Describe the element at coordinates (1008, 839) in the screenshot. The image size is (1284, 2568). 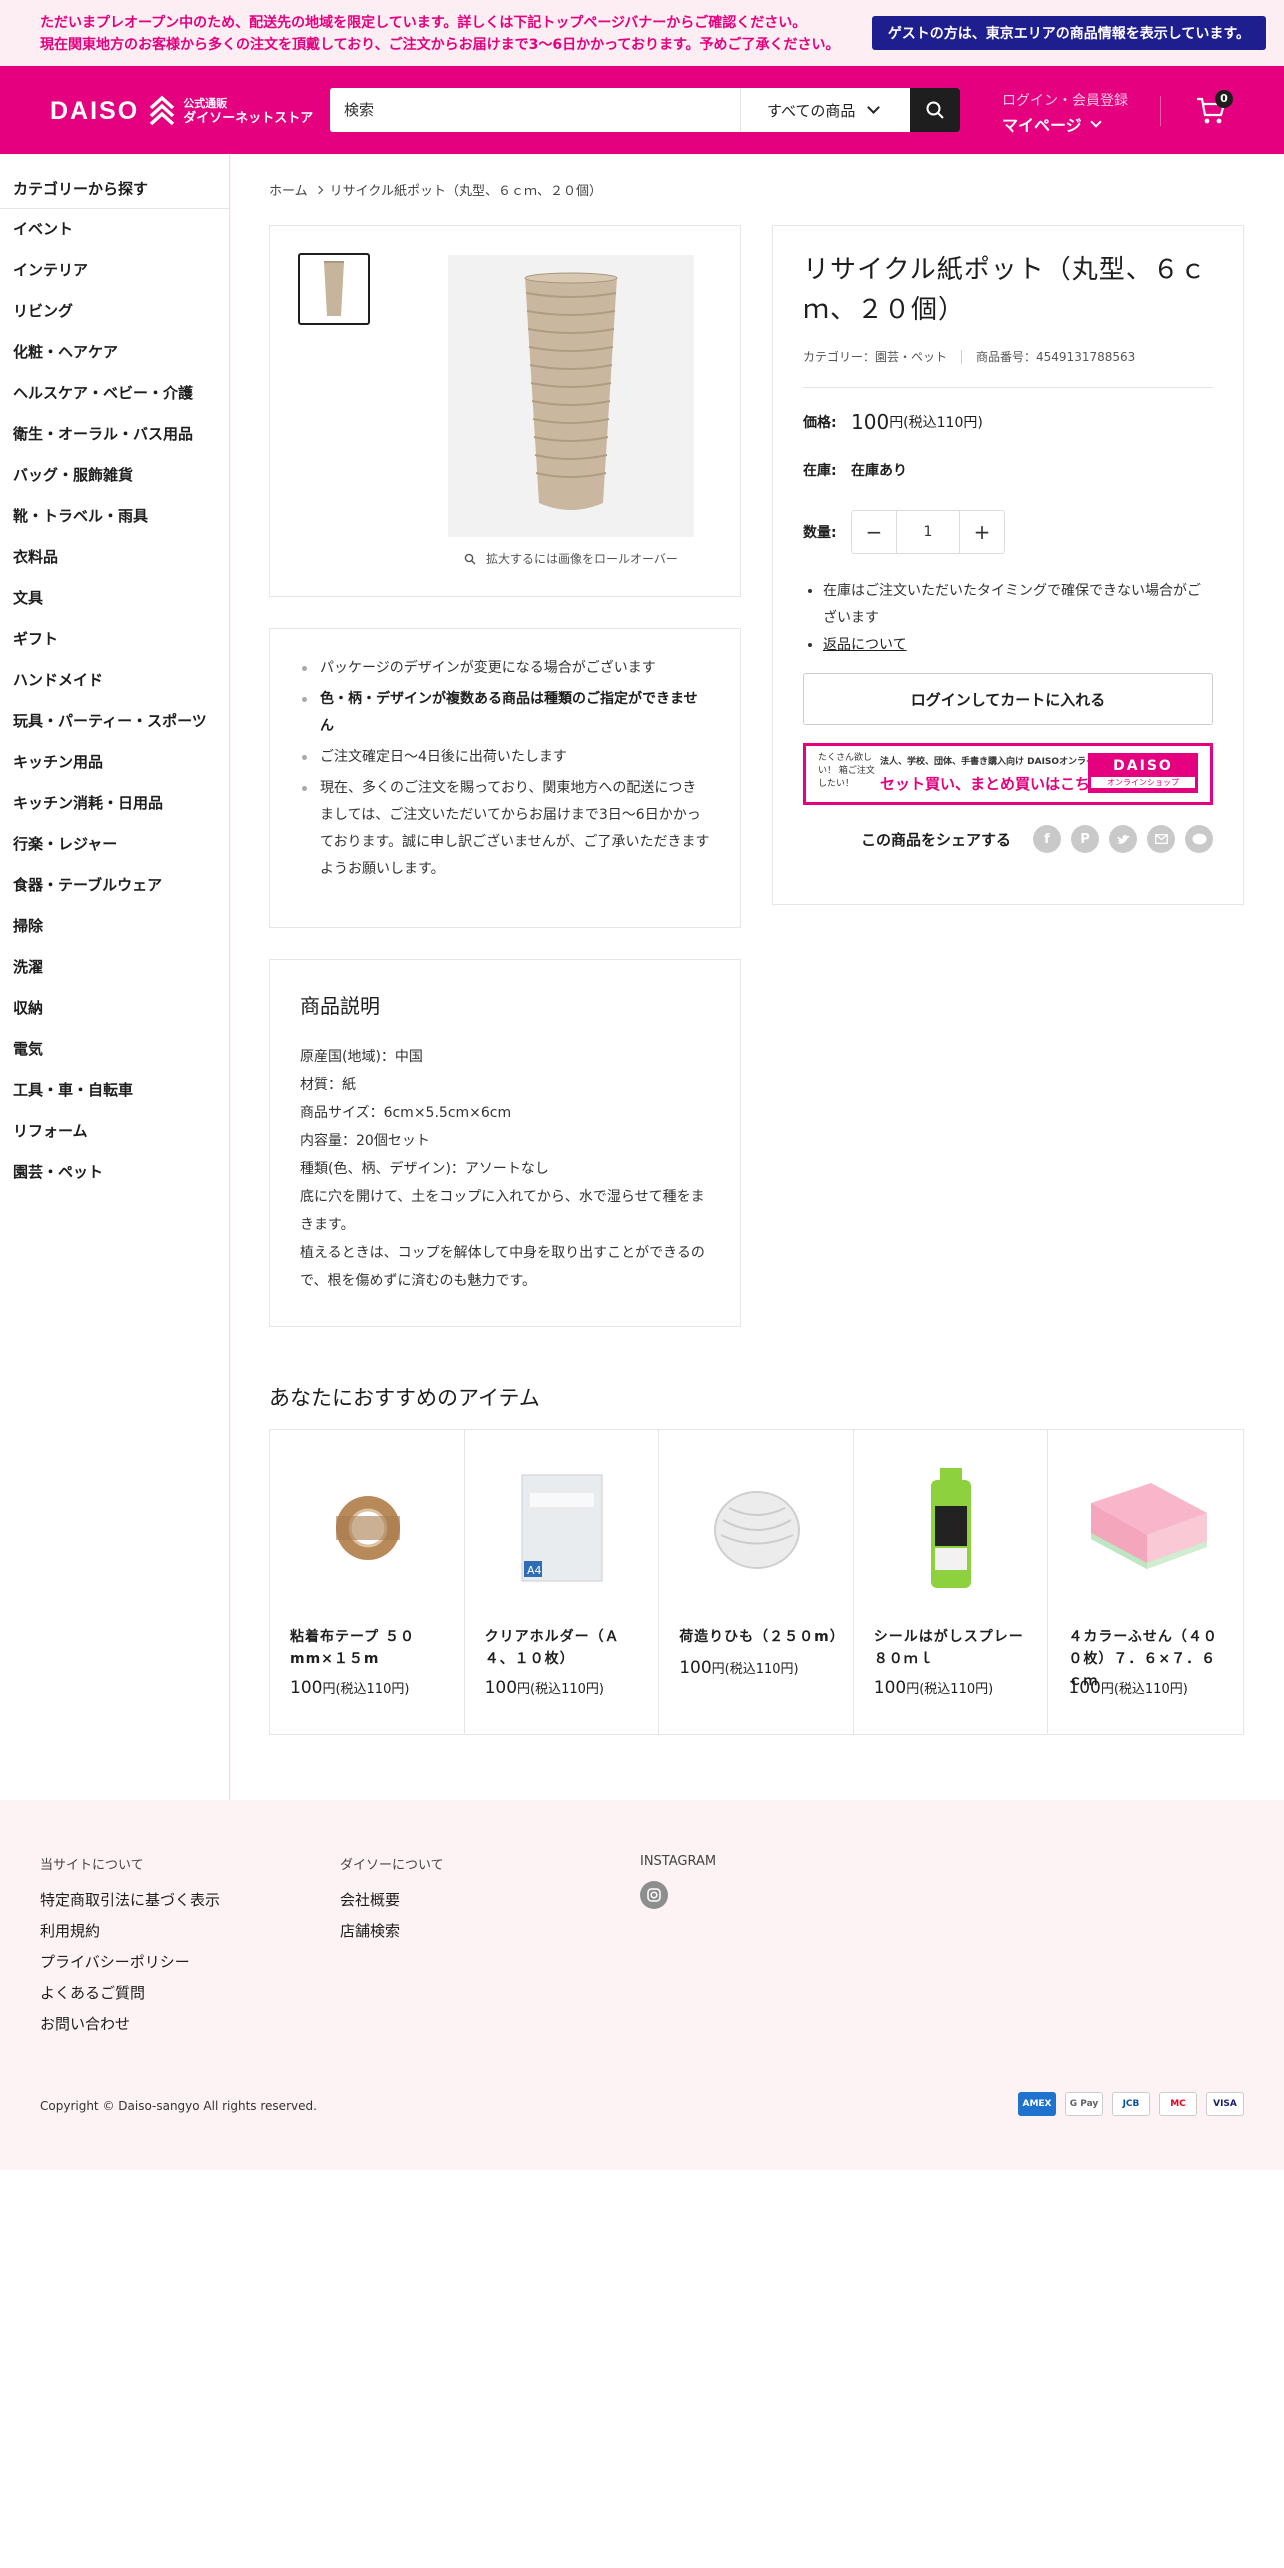
I see `share-row: この商品をシェアする f P` at that location.